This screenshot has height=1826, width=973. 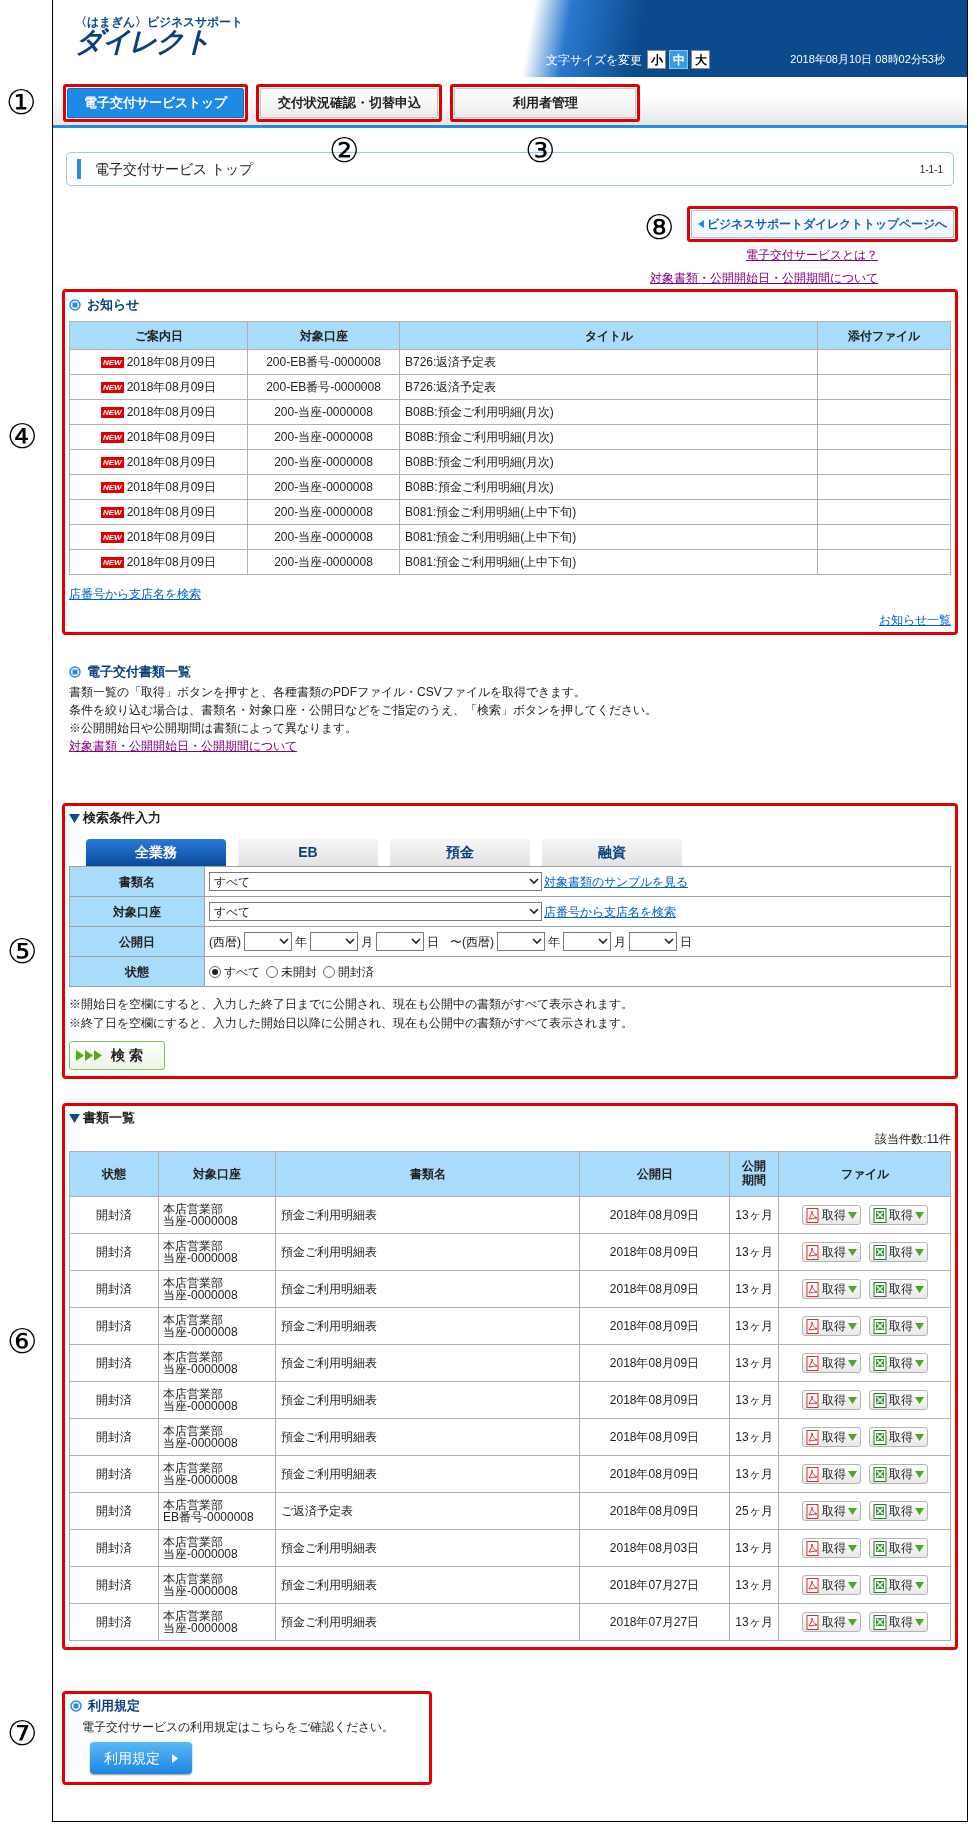 What do you see at coordinates (812, 255) in the screenshot?
I see `info-link: 電子交付サービスとは？` at bounding box center [812, 255].